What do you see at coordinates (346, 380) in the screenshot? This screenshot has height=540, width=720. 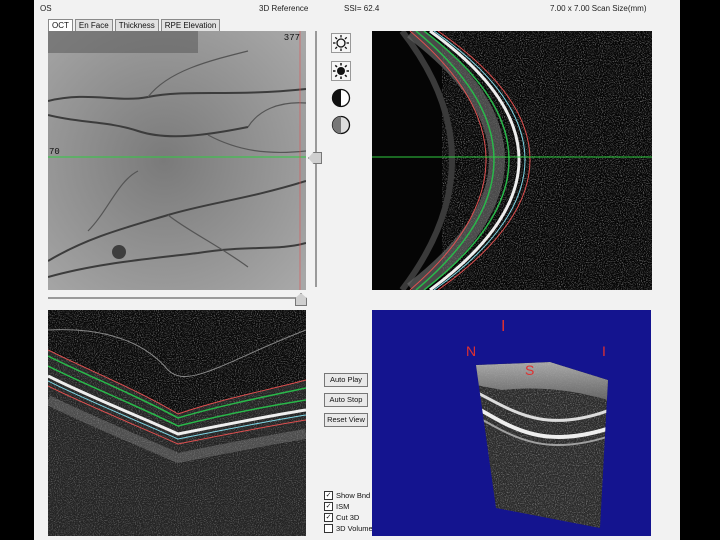 I see `auto-play-button: Auto Play` at bounding box center [346, 380].